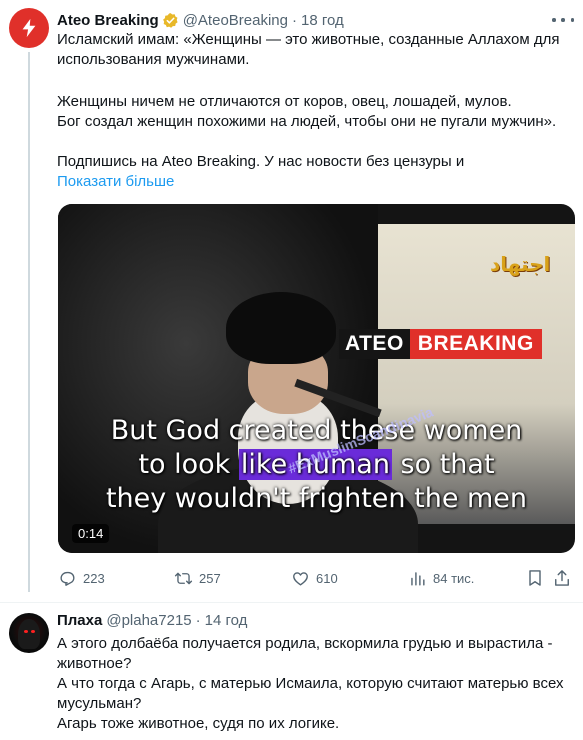 The width and height of the screenshot is (583, 740). Describe the element at coordinates (281, 328) in the screenshot. I see `speaker-turban` at that location.